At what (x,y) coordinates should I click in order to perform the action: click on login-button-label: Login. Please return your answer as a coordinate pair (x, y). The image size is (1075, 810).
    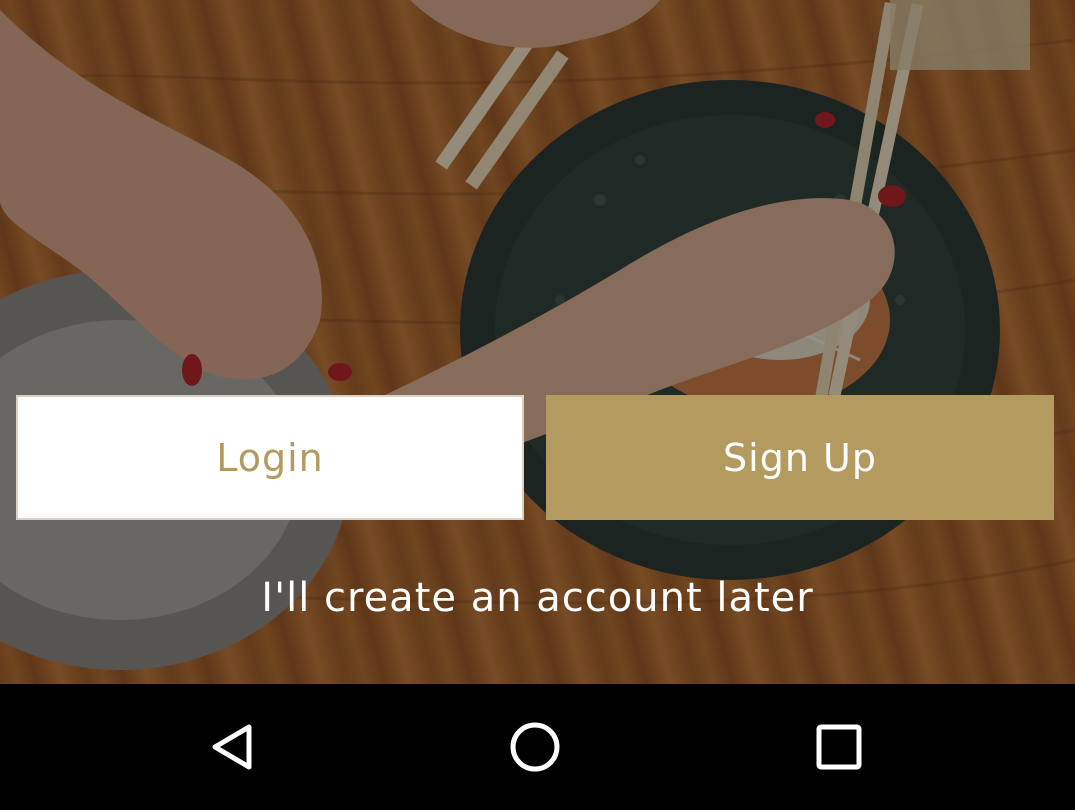
    Looking at the image, I should click on (270, 457).